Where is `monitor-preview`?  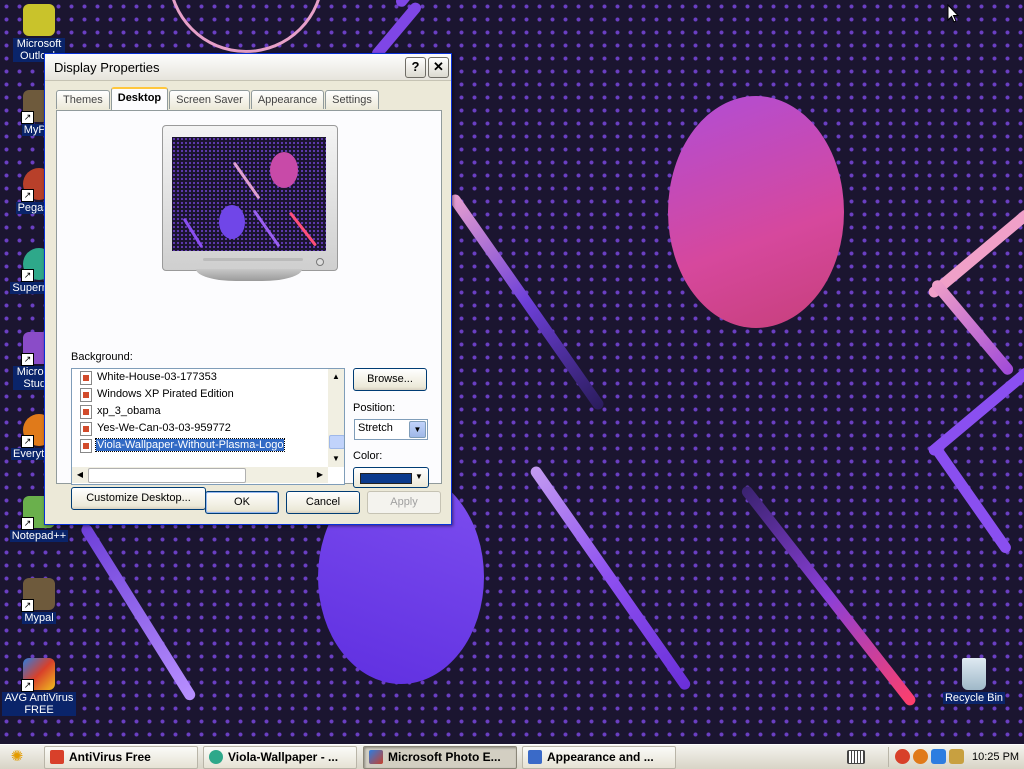
monitor-preview is located at coordinates (250, 203).